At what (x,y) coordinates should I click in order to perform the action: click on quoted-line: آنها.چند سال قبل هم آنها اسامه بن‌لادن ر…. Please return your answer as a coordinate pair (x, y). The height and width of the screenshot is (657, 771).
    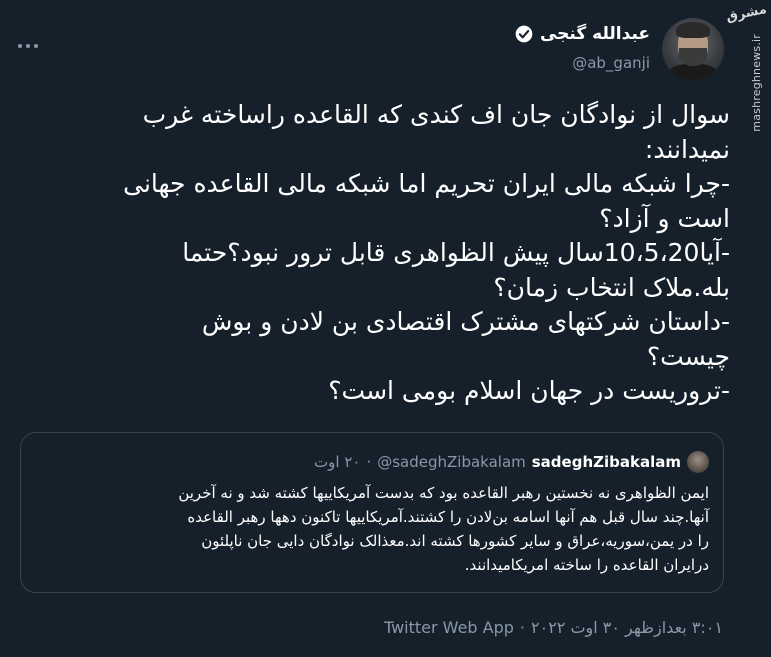
    Looking at the image, I should click on (448, 517).